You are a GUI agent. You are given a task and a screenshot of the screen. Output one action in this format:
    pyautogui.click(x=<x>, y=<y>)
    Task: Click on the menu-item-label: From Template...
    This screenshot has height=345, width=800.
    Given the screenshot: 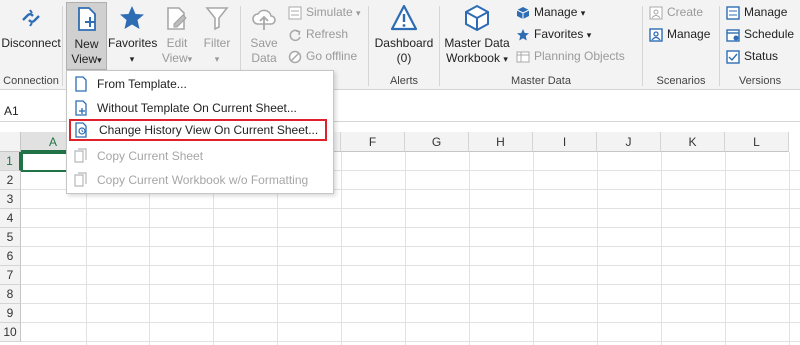 What is the action you would take?
    pyautogui.click(x=142, y=84)
    